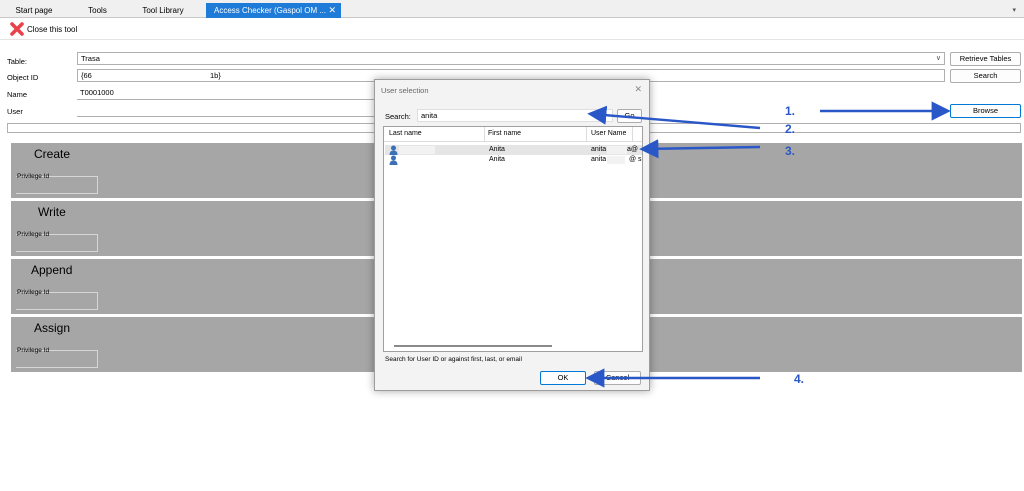 This screenshot has height=491, width=1024. What do you see at coordinates (226, 93) in the screenshot?
I see `name-field: T0001000` at bounding box center [226, 93].